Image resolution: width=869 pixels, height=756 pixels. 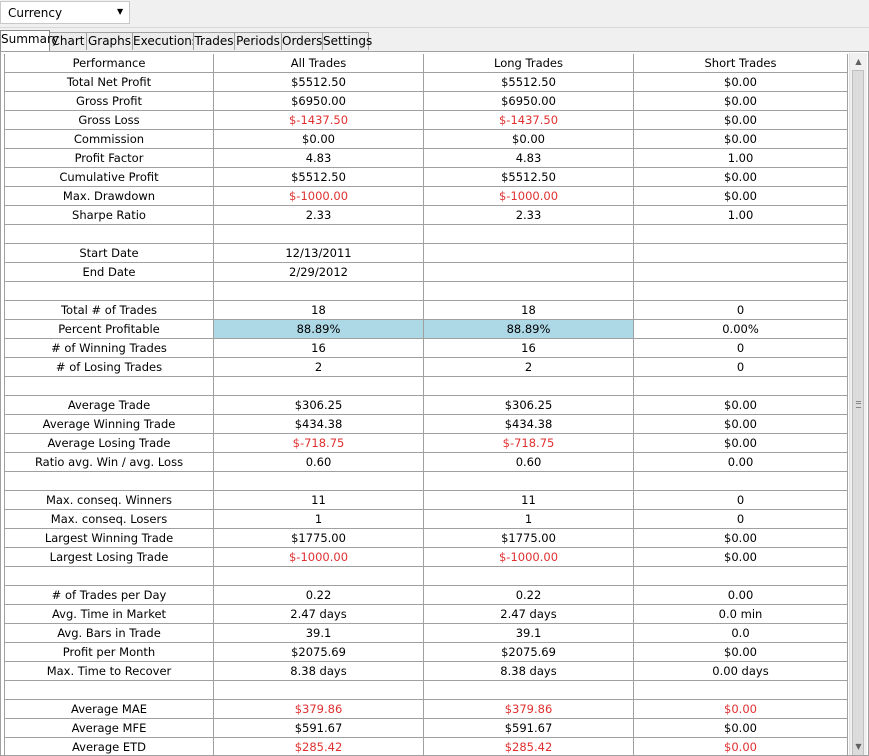 What do you see at coordinates (426, 272) in the screenshot?
I see `table-row: End Date 2/29/2012` at bounding box center [426, 272].